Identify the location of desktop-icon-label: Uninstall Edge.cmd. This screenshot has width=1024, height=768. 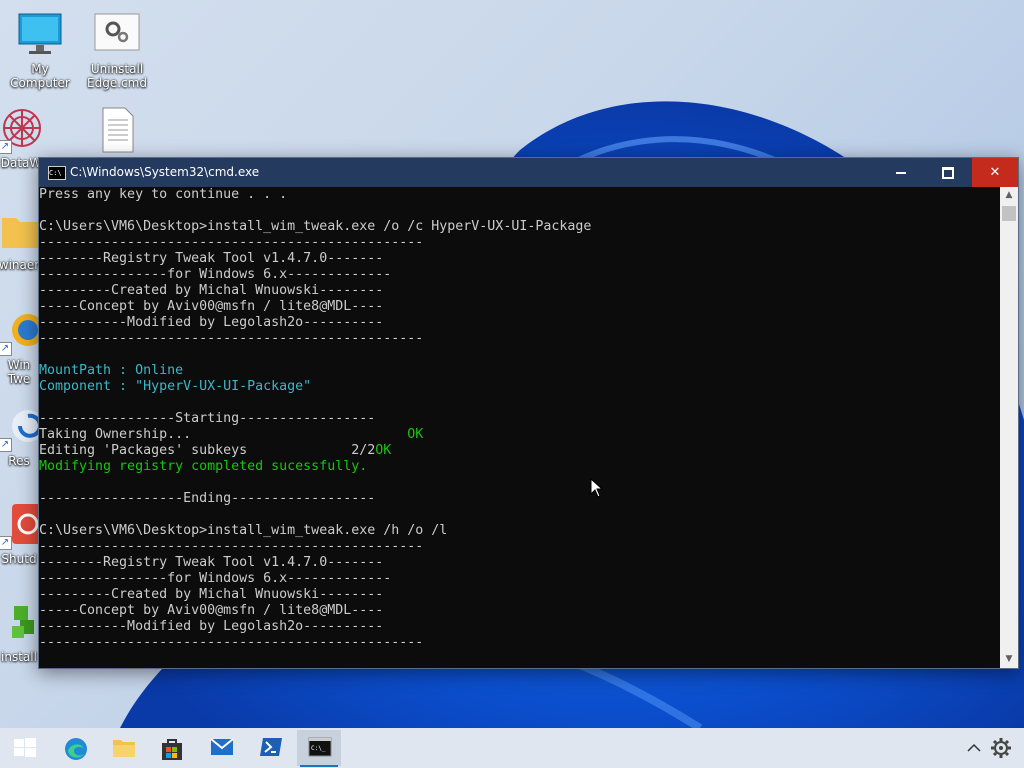
(117, 76).